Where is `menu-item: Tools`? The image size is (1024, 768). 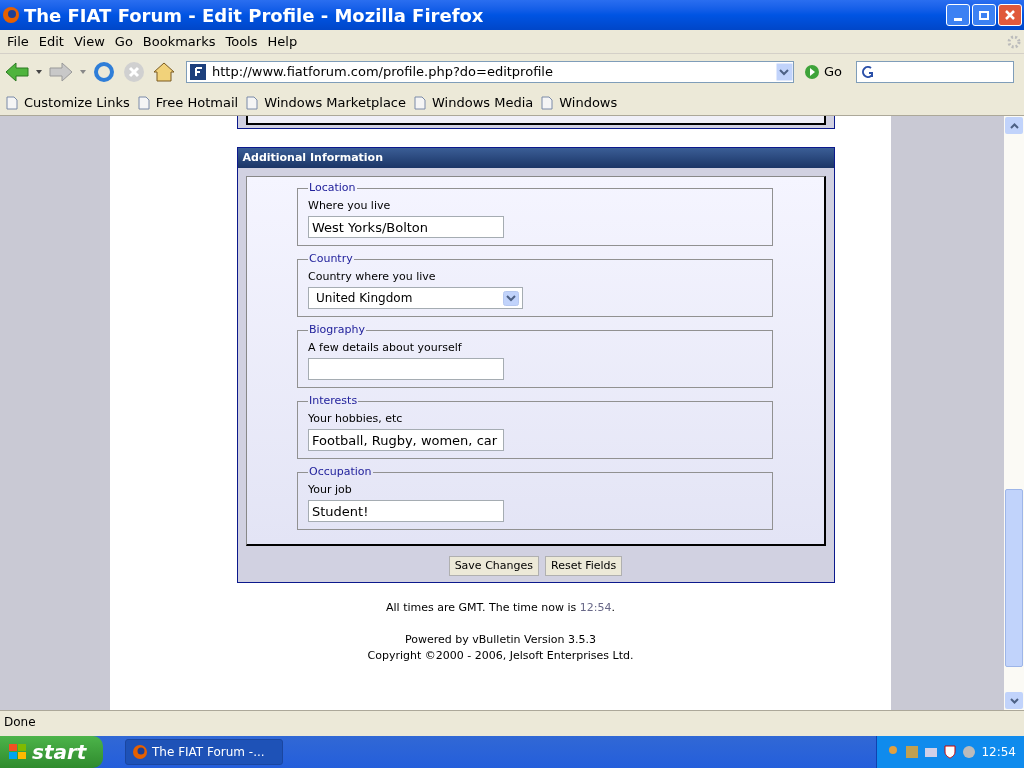 menu-item: Tools is located at coordinates (241, 41).